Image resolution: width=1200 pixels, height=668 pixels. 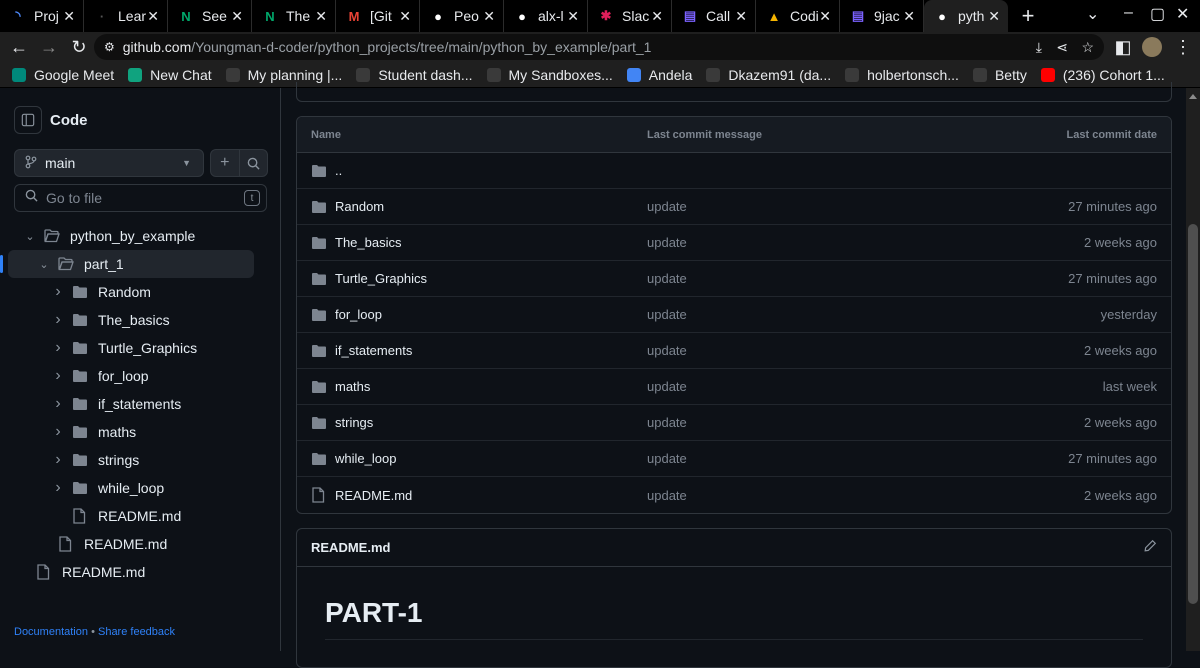 What do you see at coordinates (140, 432) in the screenshot?
I see `tree-item: › maths` at bounding box center [140, 432].